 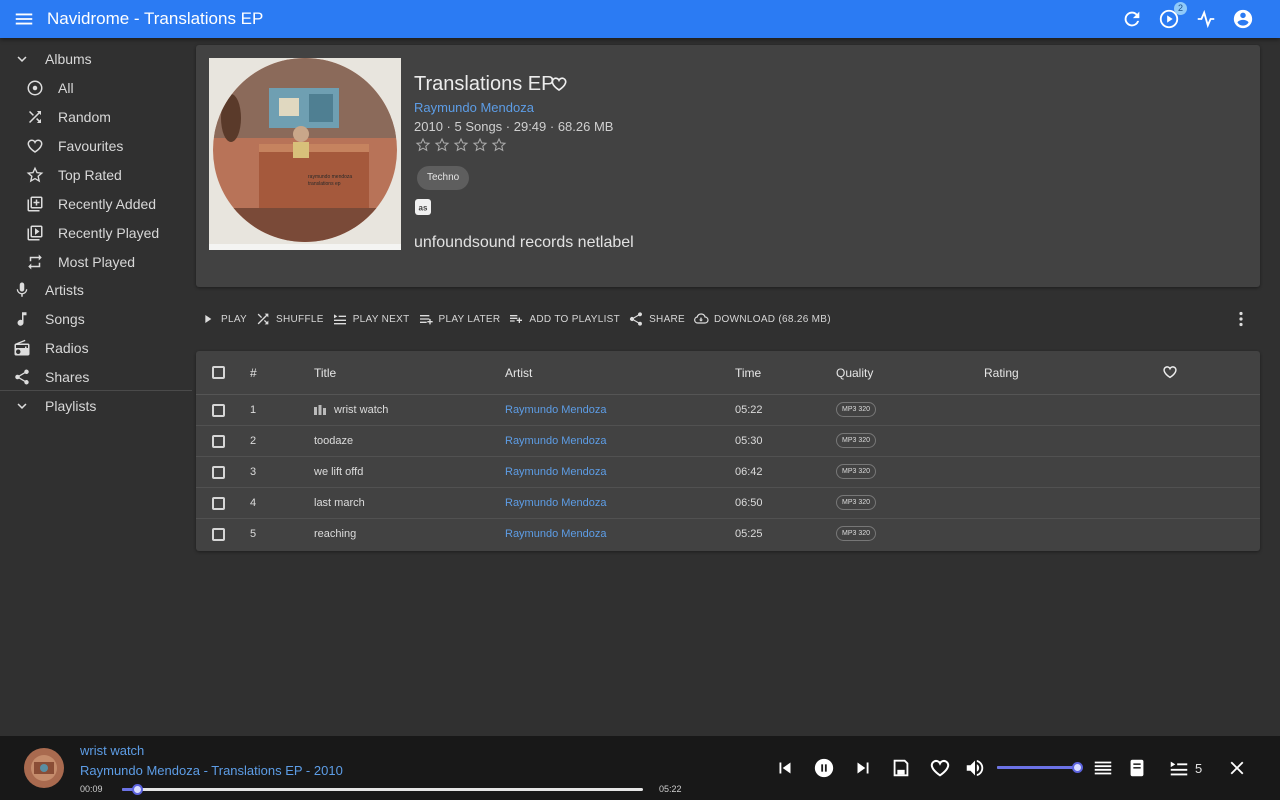 What do you see at coordinates (1179, 768) in the screenshot?
I see `queue-icon` at bounding box center [1179, 768].